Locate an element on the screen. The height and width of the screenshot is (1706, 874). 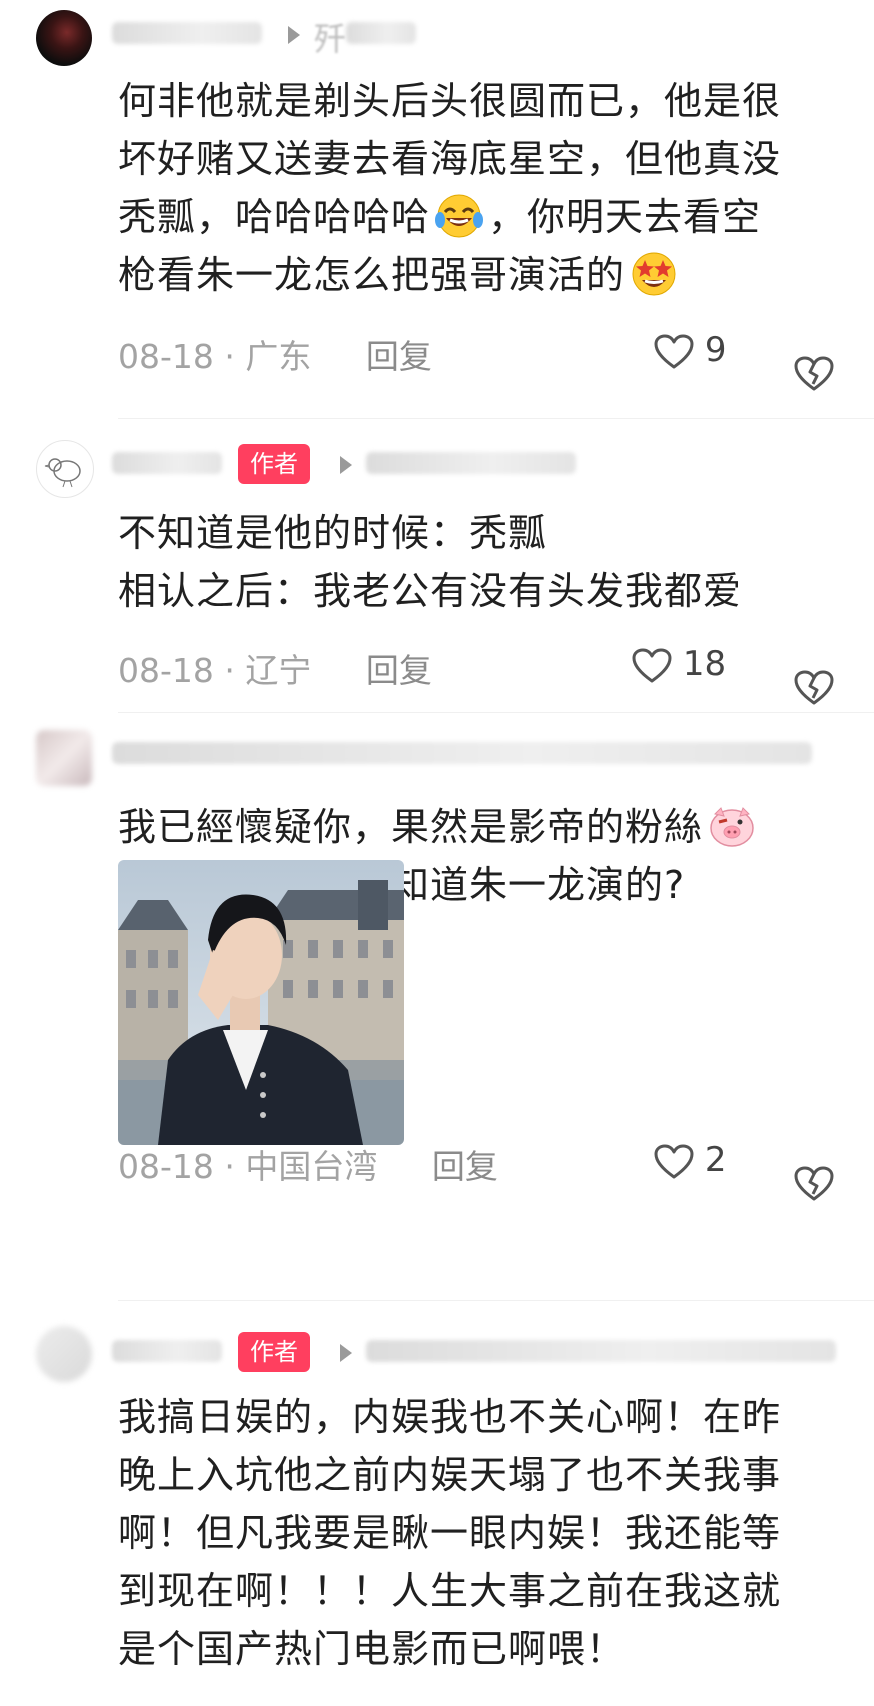
tears-of-joy-emoji is located at coordinates (459, 216).